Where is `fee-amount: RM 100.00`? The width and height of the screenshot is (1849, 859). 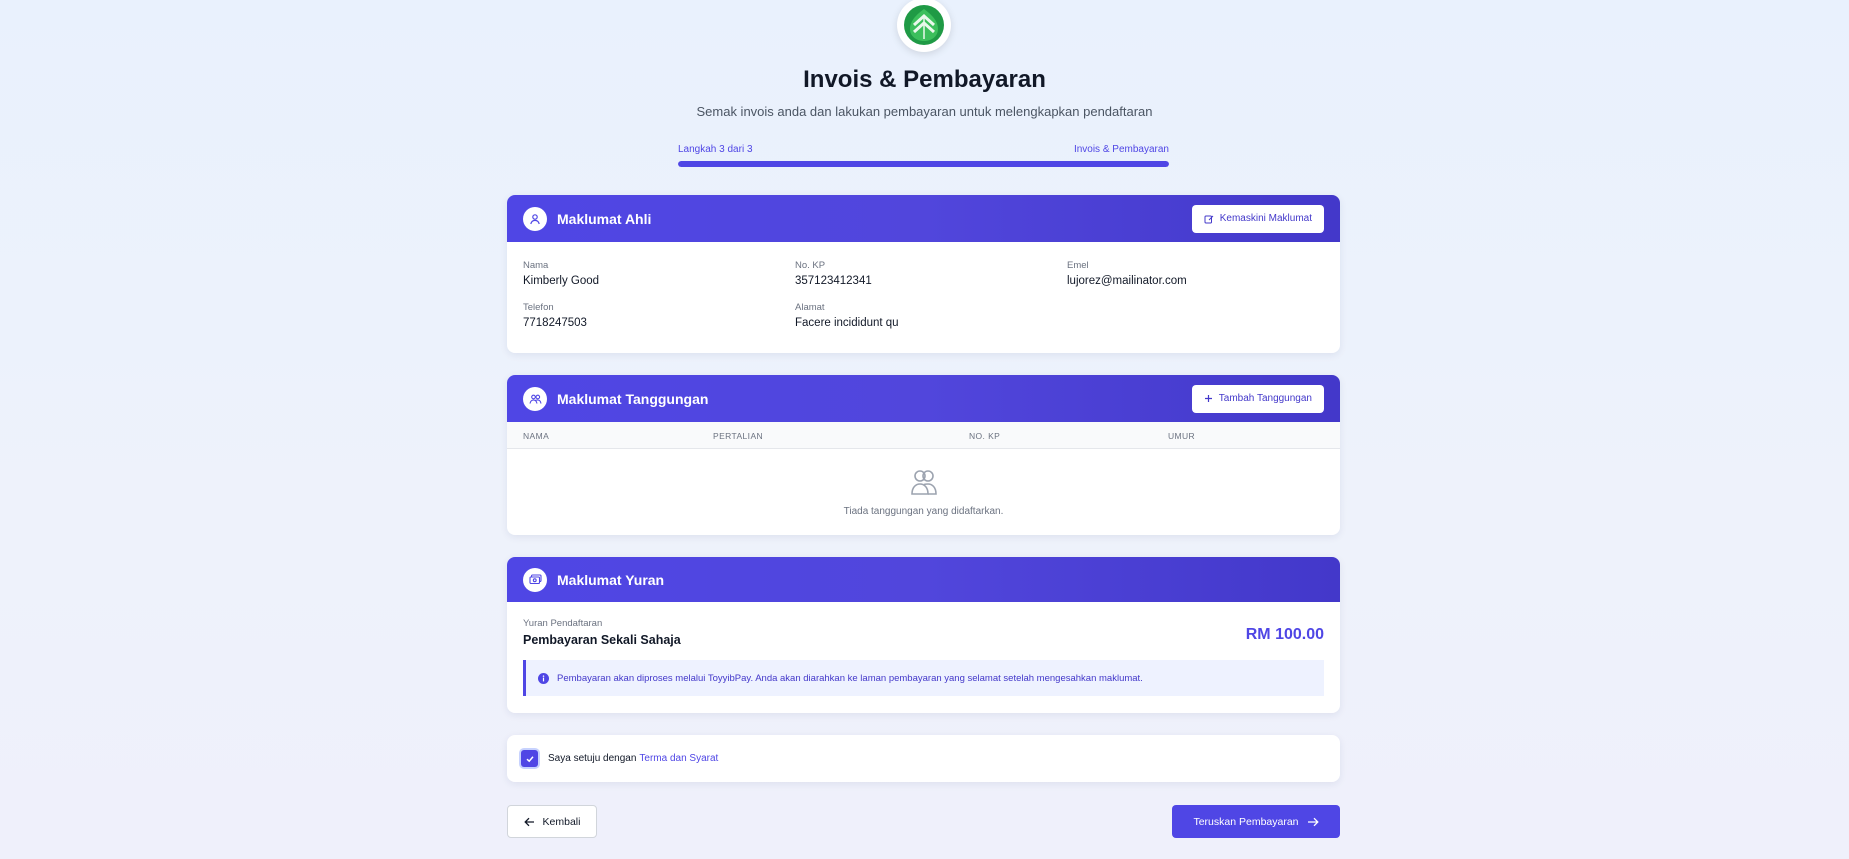 fee-amount: RM 100.00 is located at coordinates (1284, 634).